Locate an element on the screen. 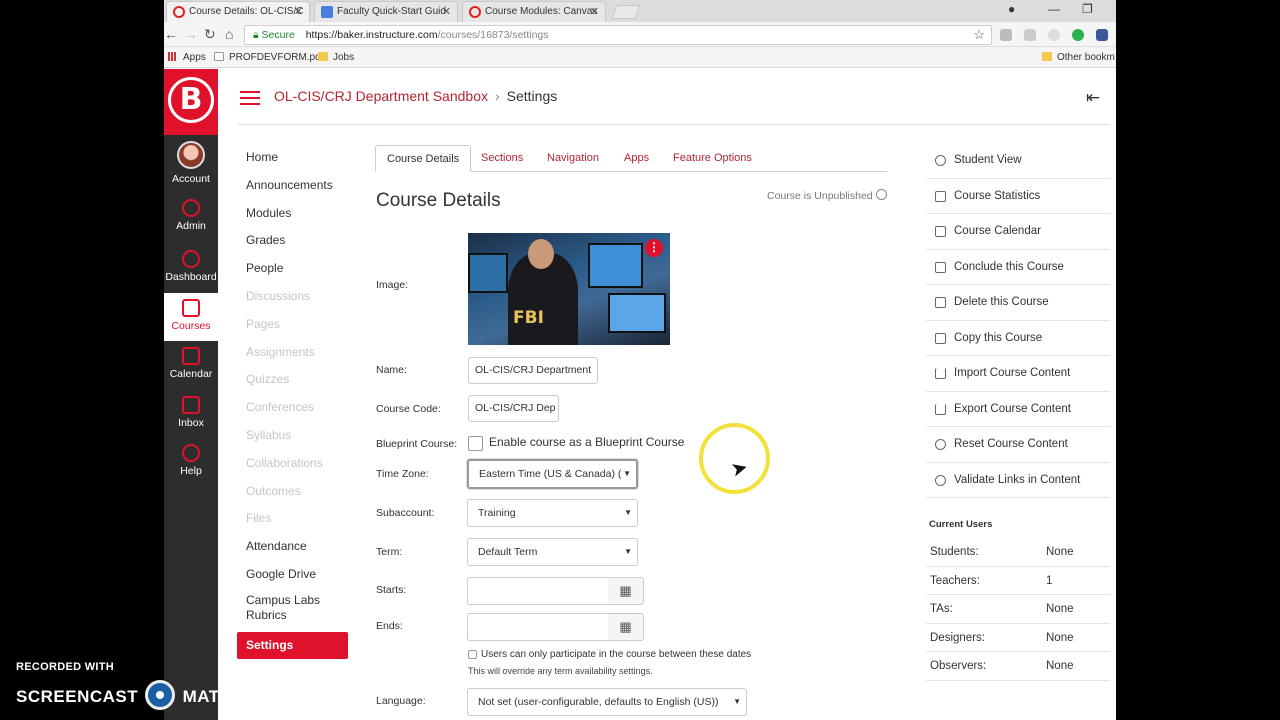 The width and height of the screenshot is (1280, 720). timezone-select: Eastern Time (US & Canada) ( ▼ is located at coordinates (552, 474).